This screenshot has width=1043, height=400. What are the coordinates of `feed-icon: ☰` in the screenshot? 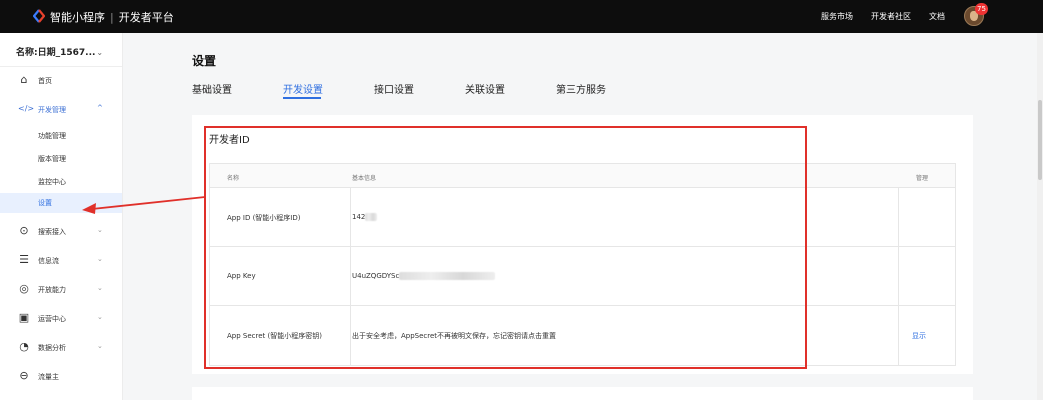 It's located at (24, 259).